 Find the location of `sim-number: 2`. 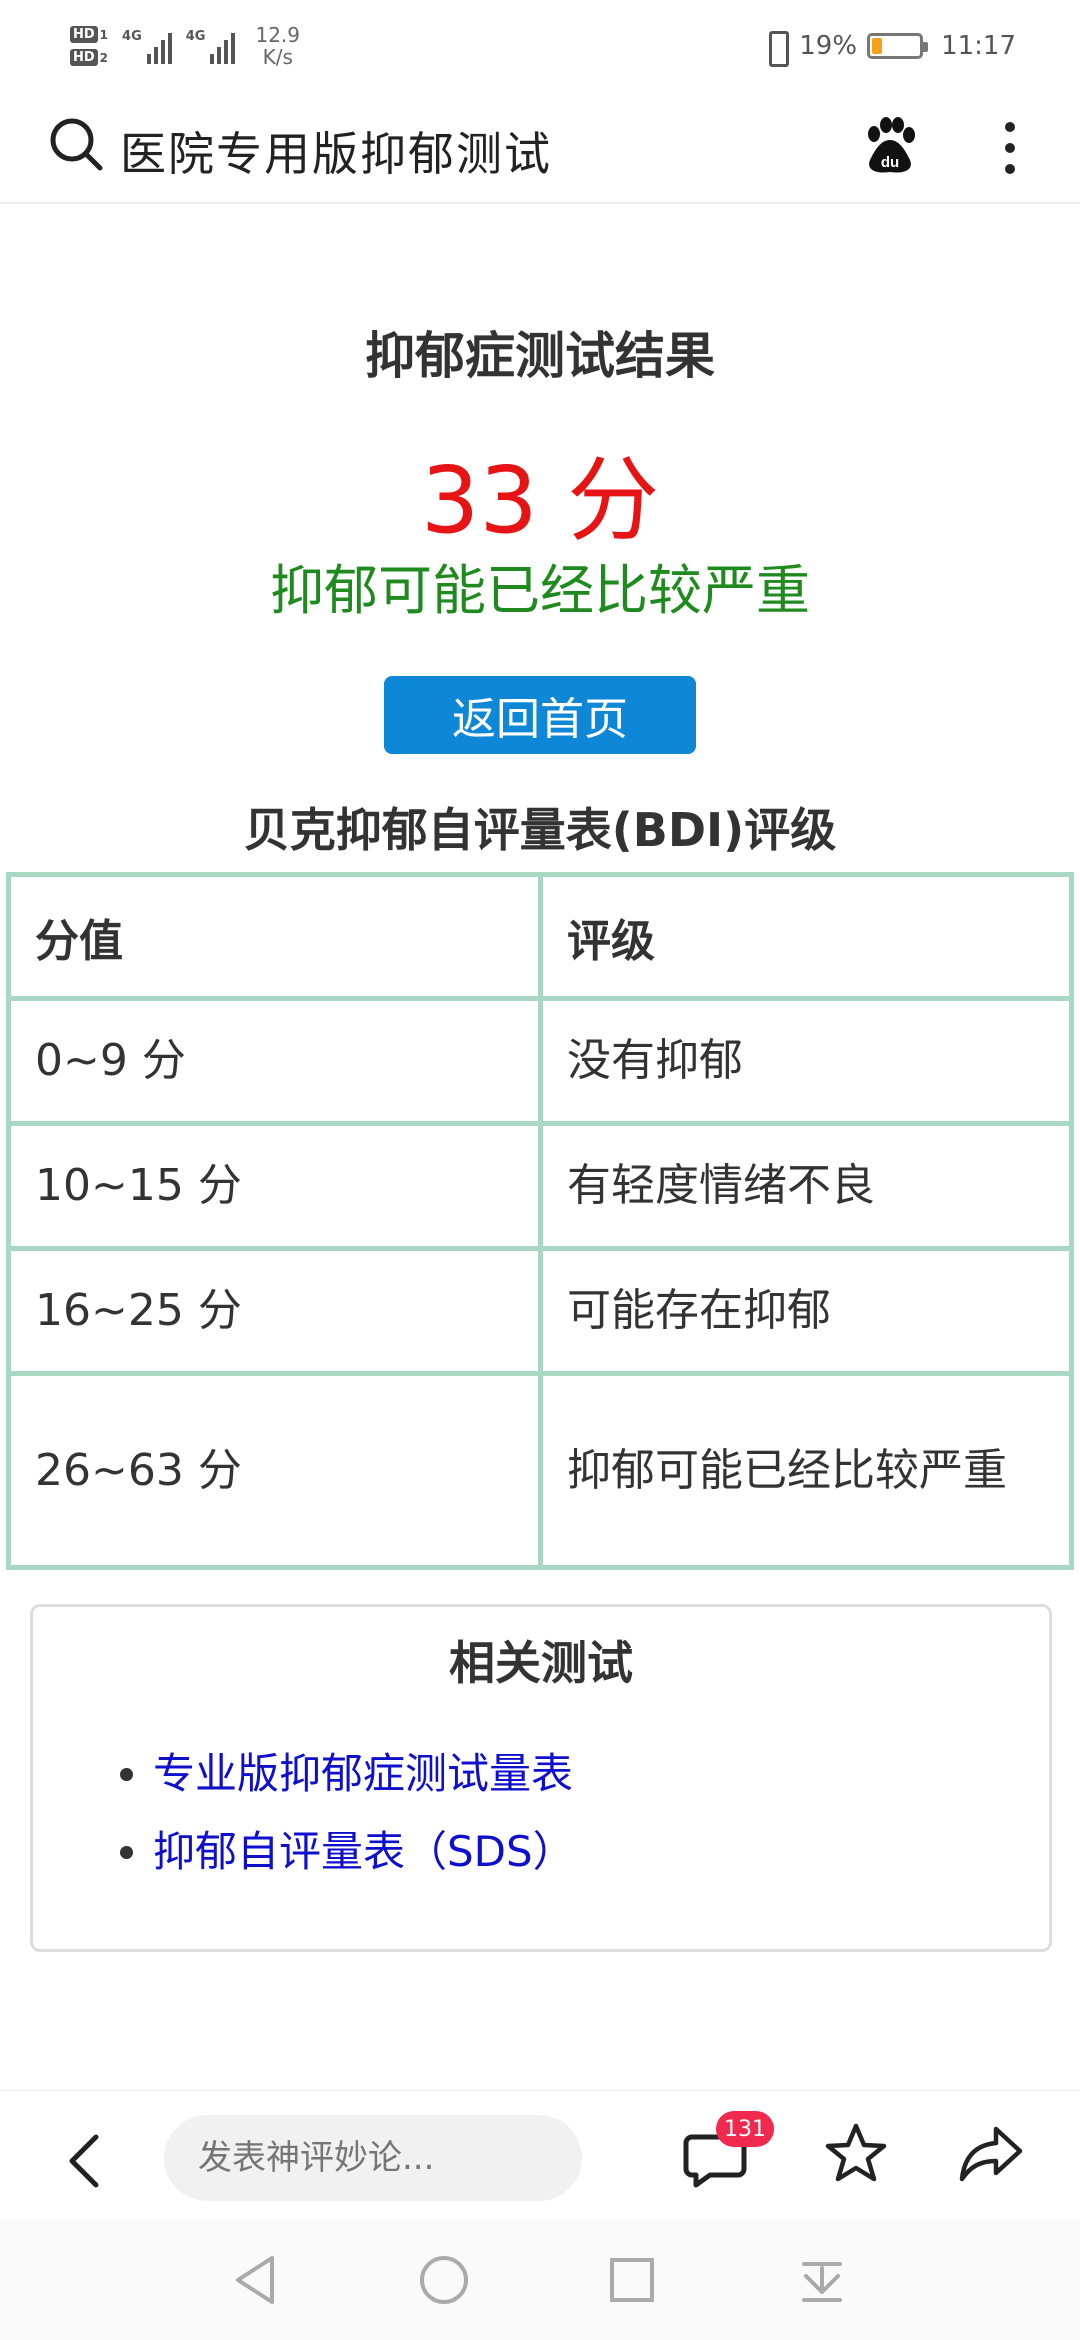

sim-number: 2 is located at coordinates (104, 57).